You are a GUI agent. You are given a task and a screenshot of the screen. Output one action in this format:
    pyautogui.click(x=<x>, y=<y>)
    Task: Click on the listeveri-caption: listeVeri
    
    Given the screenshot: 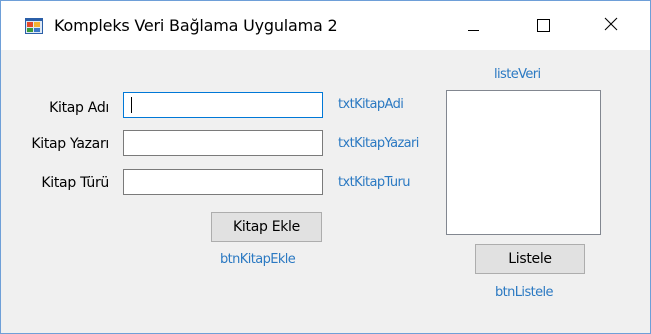 What is the action you would take?
    pyautogui.click(x=517, y=74)
    